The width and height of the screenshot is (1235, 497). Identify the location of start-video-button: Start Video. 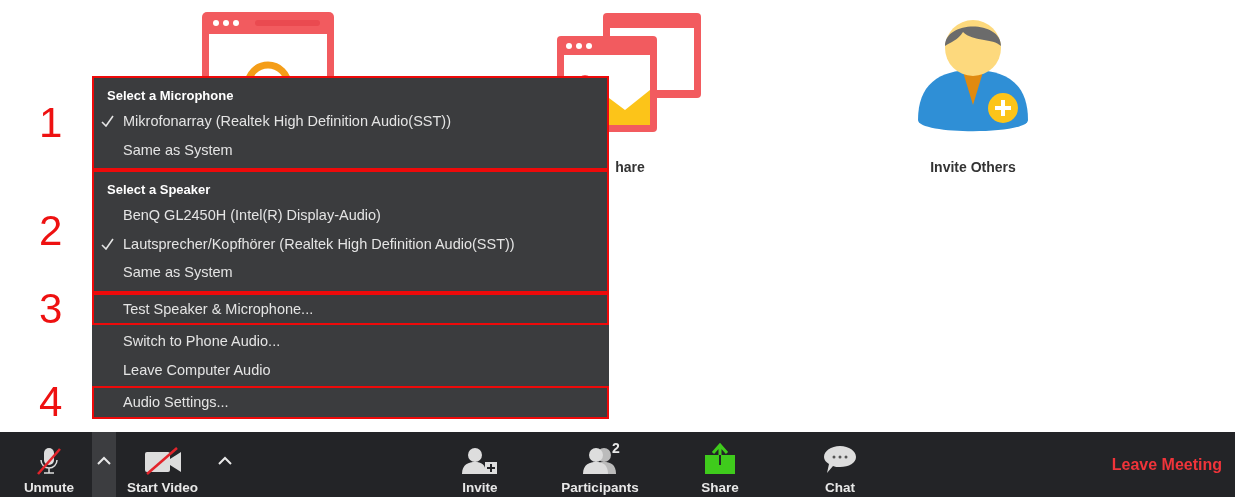
(162, 464).